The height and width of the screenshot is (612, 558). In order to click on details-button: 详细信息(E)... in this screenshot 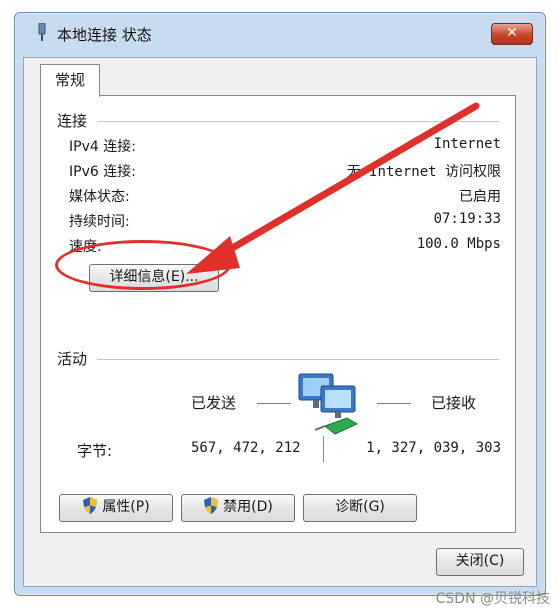, I will do `click(154, 278)`.